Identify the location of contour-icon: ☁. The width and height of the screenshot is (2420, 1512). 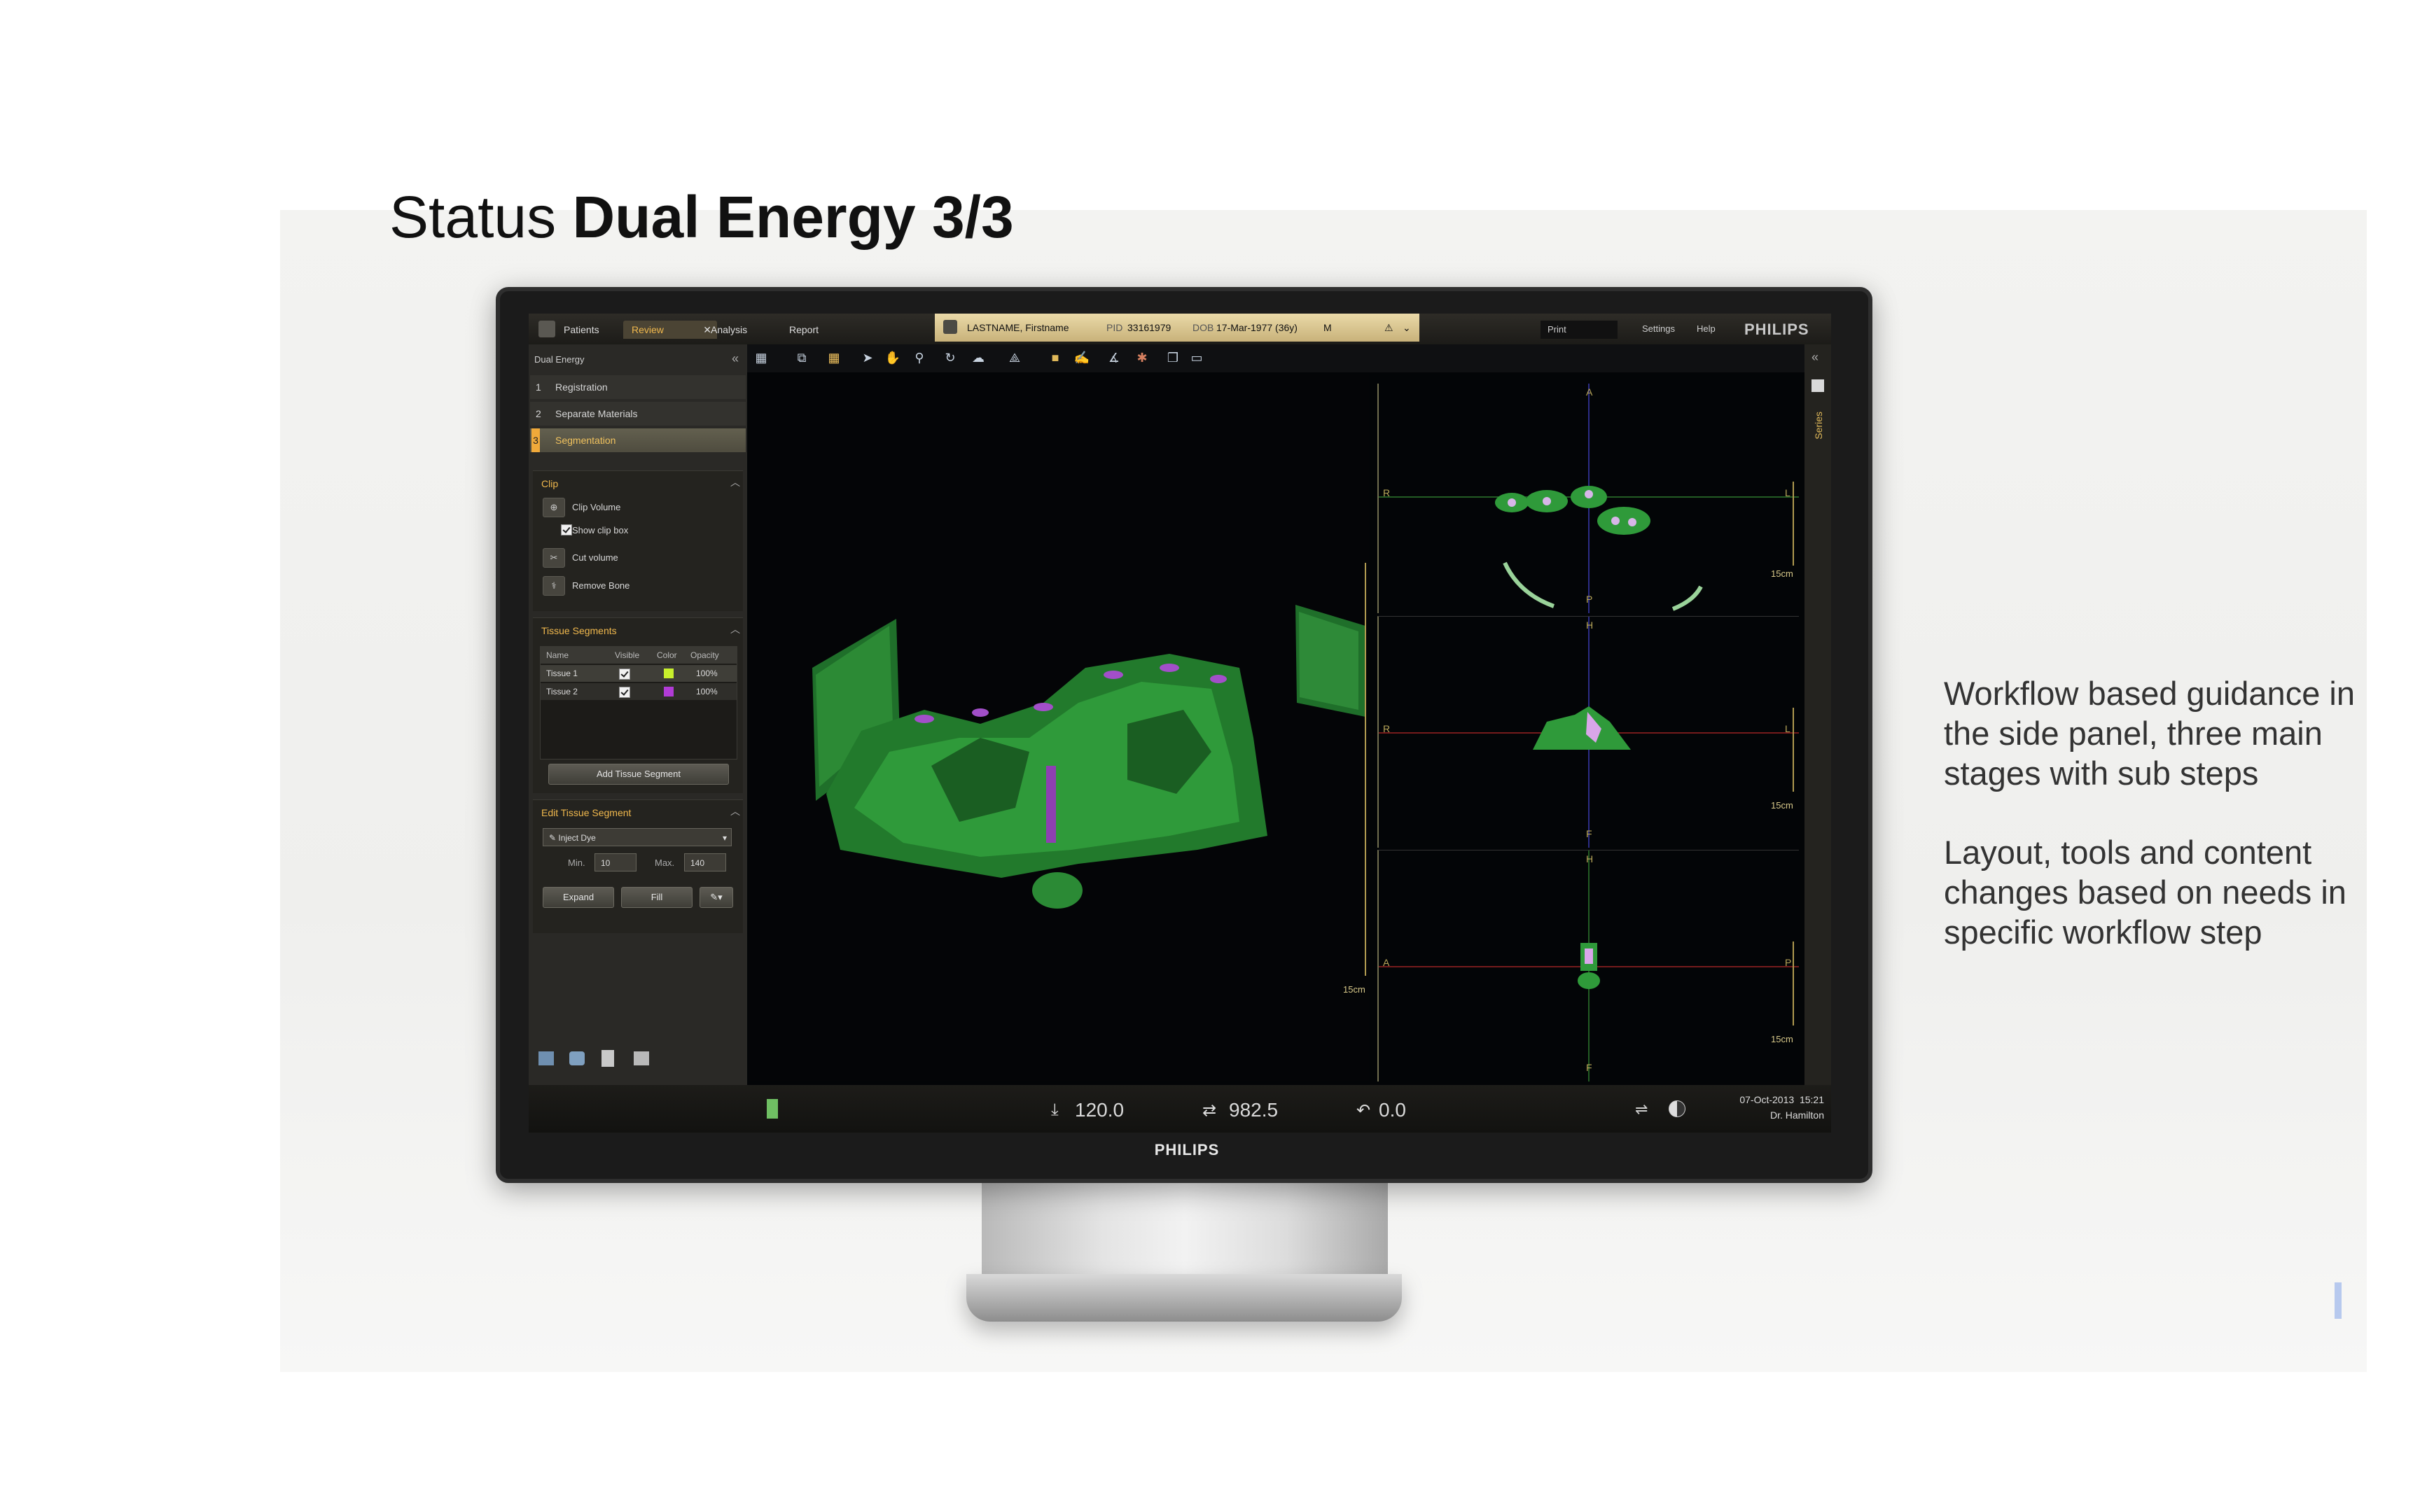
(978, 357).